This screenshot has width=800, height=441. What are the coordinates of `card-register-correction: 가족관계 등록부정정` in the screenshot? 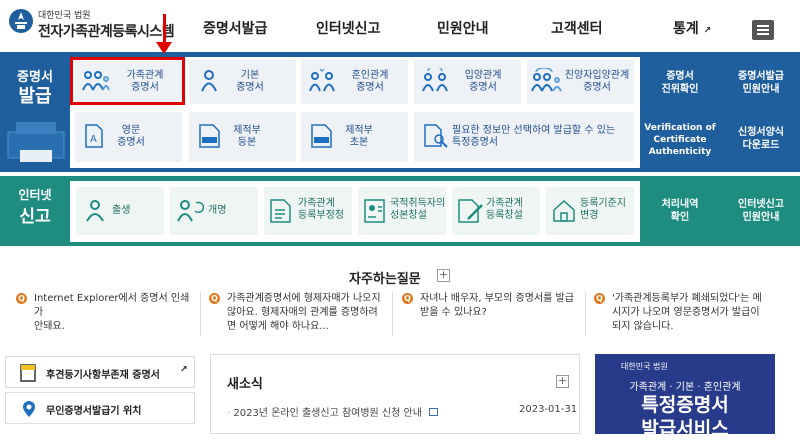 It's located at (308, 211).